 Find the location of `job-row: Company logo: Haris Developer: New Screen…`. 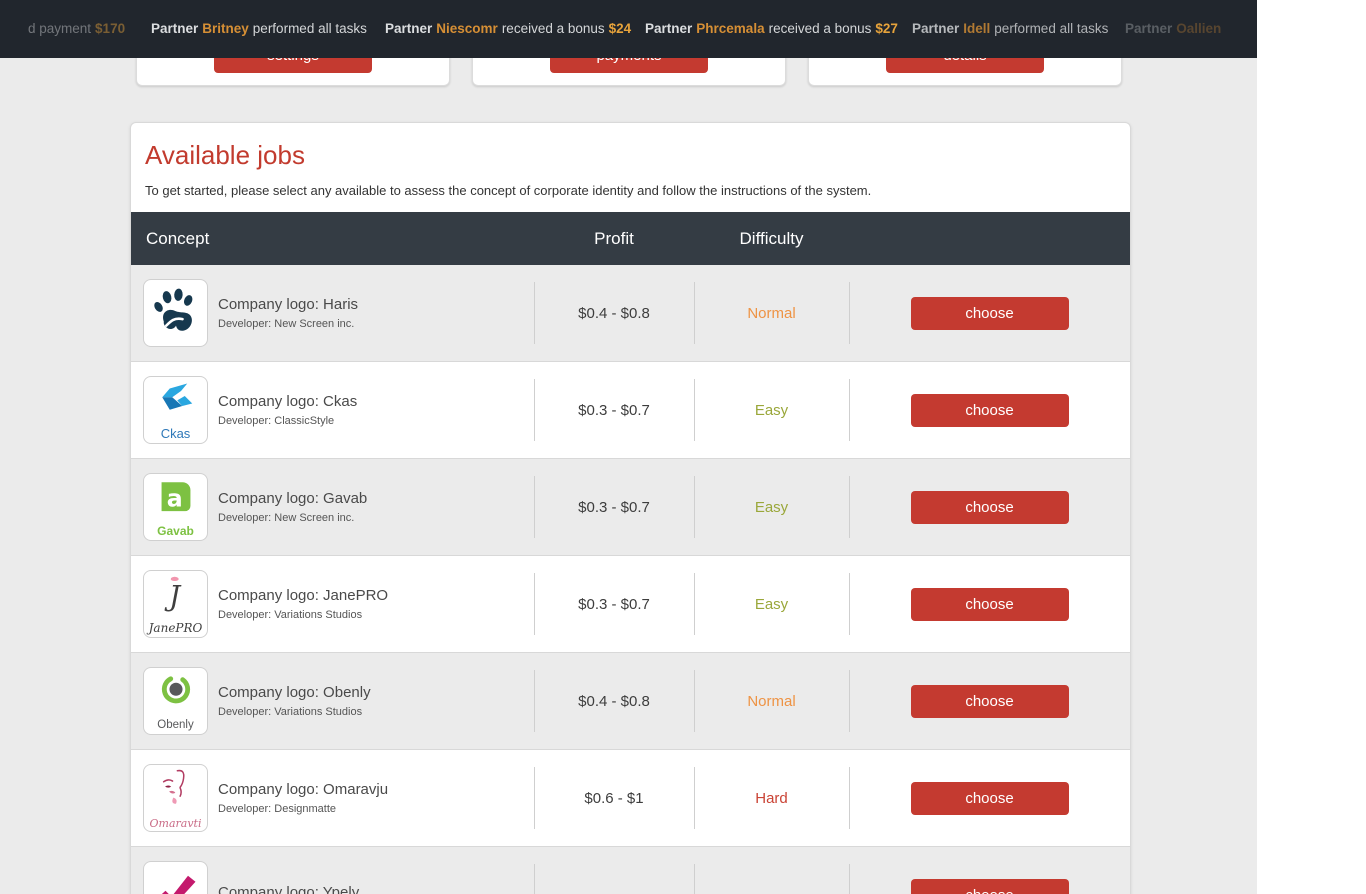

job-row: Company logo: Haris Developer: New Screen… is located at coordinates (630, 313).